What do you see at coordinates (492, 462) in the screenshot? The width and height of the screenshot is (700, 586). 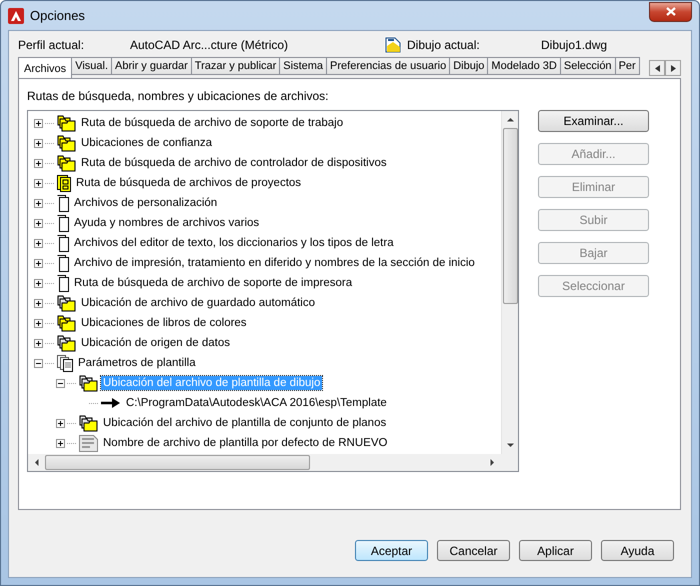 I see `scroll-right-icon` at bounding box center [492, 462].